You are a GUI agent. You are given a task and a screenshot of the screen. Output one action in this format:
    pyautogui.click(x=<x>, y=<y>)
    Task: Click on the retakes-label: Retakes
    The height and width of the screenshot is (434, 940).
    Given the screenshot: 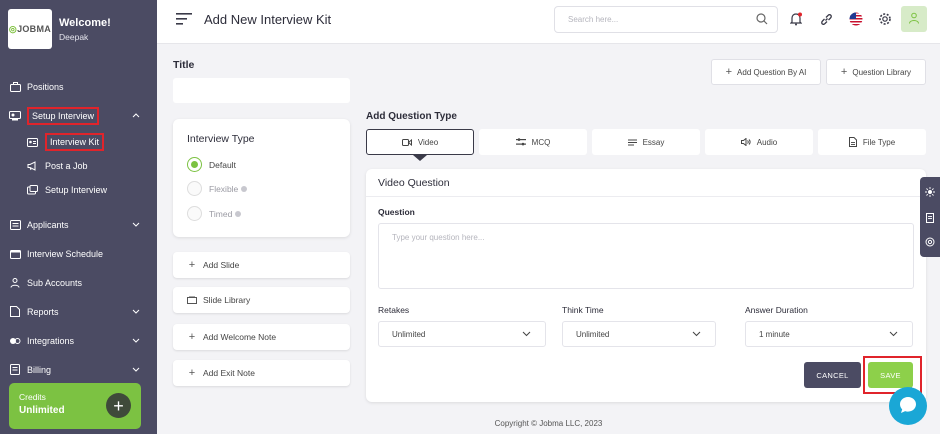 What is the action you would take?
    pyautogui.click(x=394, y=310)
    